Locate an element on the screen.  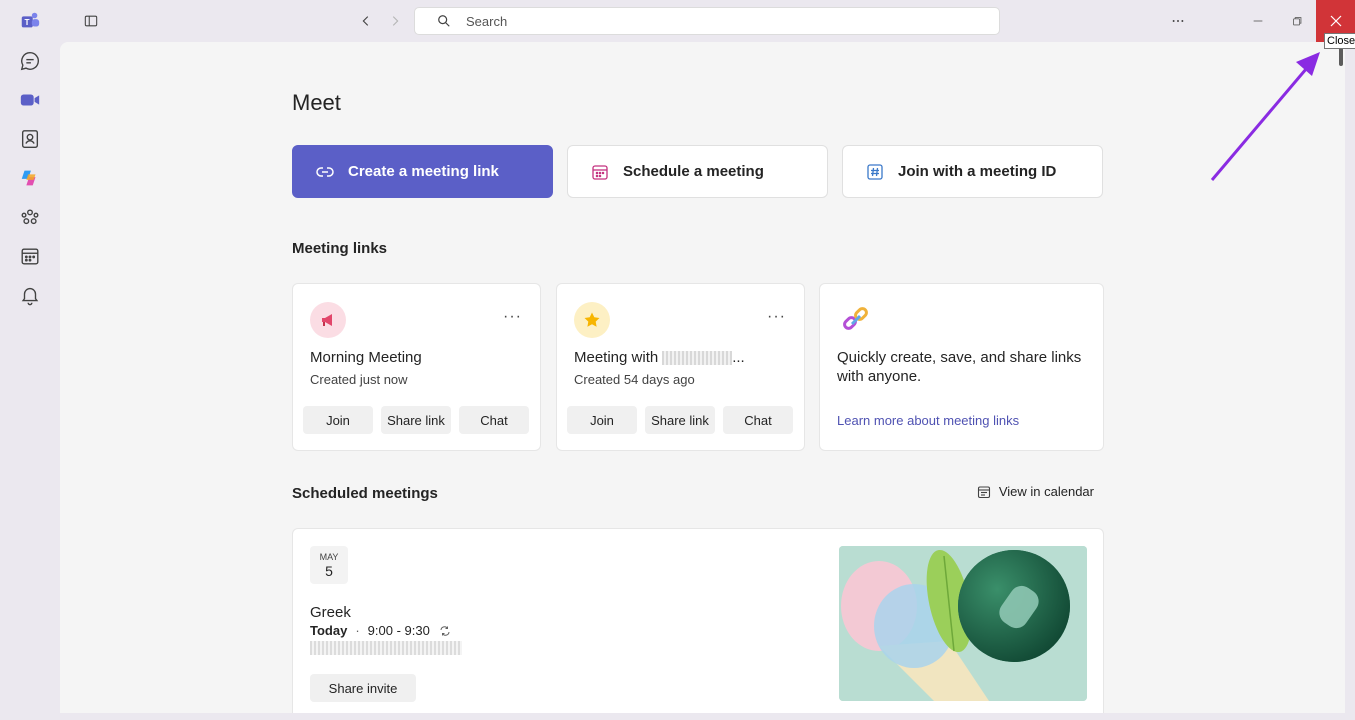
restore-icon is located at coordinates (1297, 21).